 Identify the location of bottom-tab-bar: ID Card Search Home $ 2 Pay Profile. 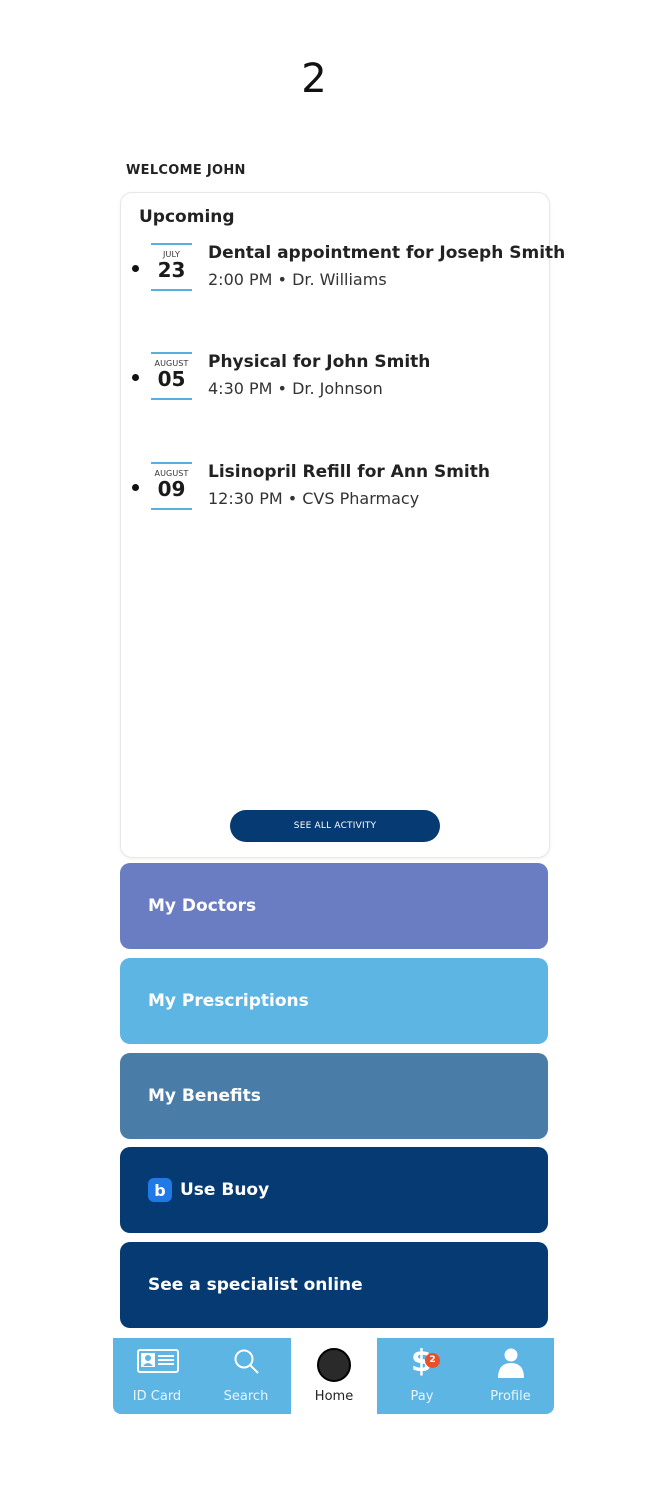
(333, 1376).